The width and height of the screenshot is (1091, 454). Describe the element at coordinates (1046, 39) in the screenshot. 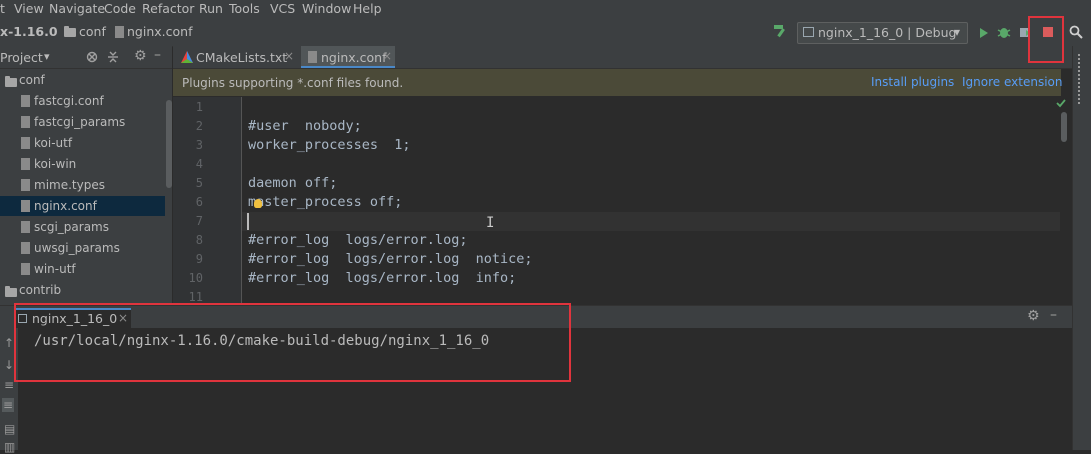

I see `stop-button-highlight` at that location.